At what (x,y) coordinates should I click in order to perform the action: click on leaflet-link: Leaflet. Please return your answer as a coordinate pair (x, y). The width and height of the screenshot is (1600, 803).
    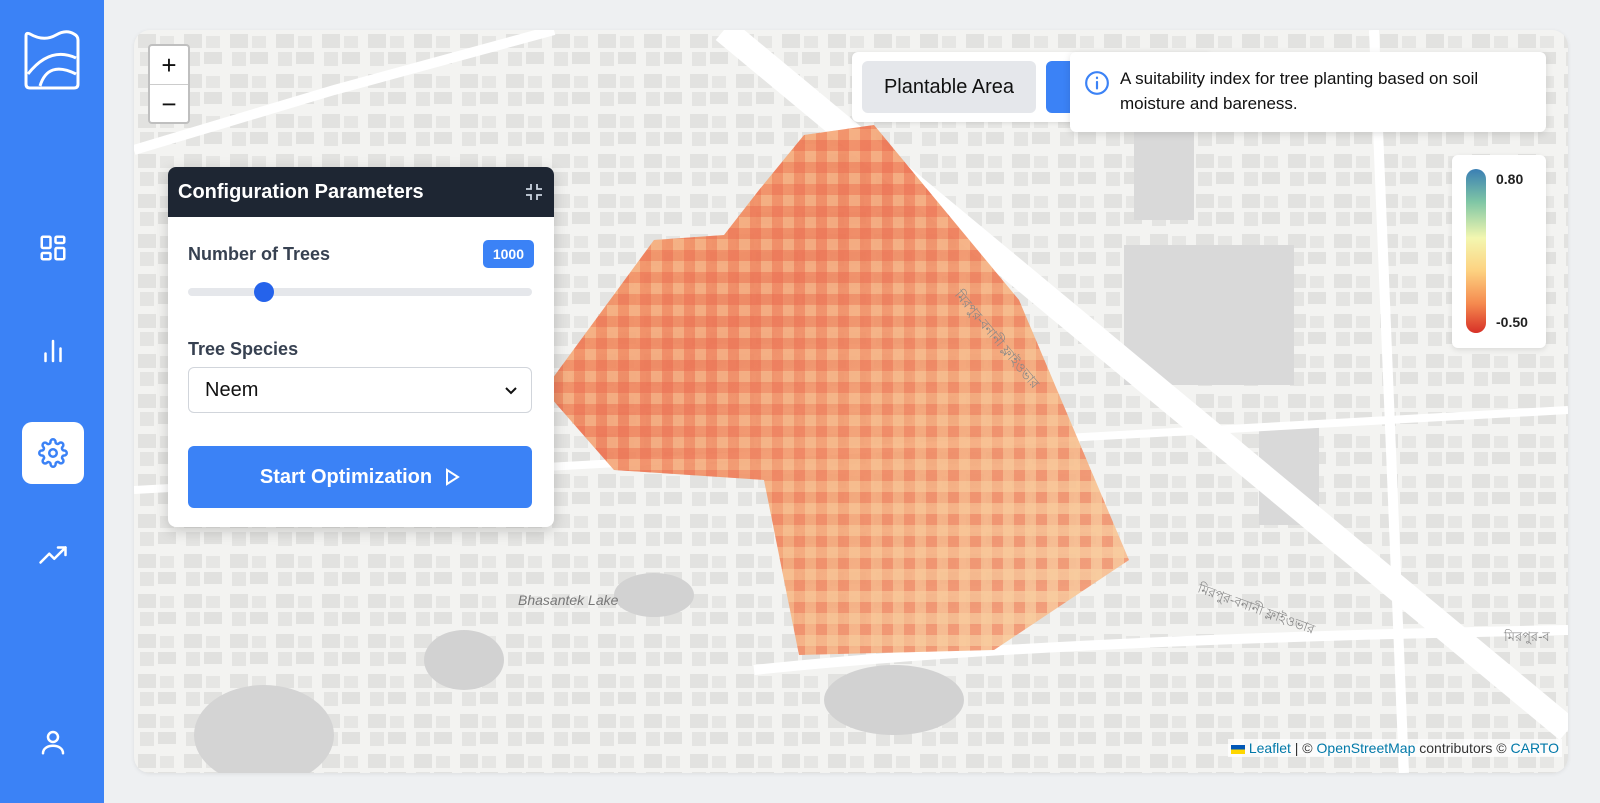
    Looking at the image, I should click on (1270, 748).